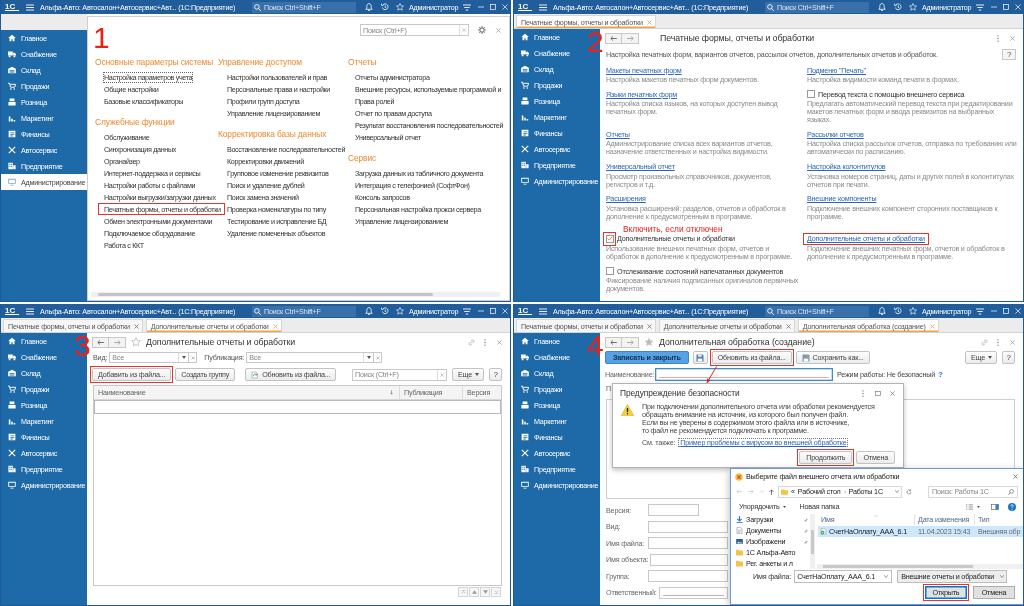  I want to click on section-heading: Корректировка базы данных, so click(273, 134).